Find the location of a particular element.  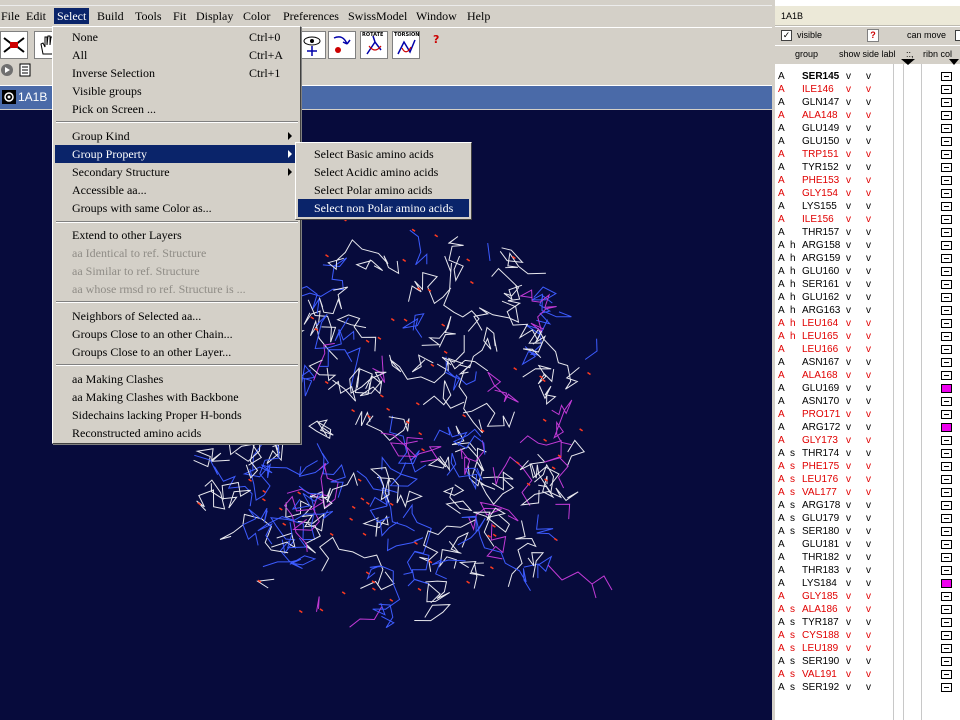

menu-sidechains-hbonds: Sidechains lacking Proper H-bonds is located at coordinates (177, 415).